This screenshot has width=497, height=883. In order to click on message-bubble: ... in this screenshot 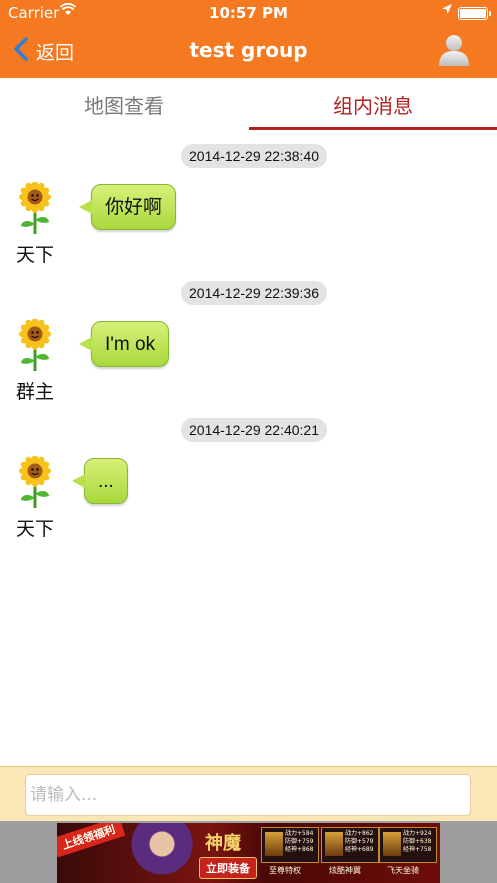, I will do `click(100, 481)`.